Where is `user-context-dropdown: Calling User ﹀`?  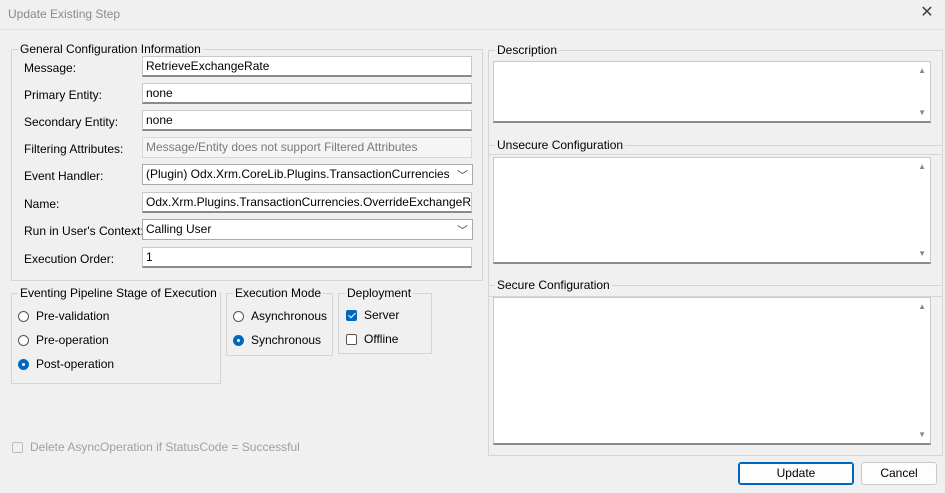 user-context-dropdown: Calling User ﹀ is located at coordinates (307, 229).